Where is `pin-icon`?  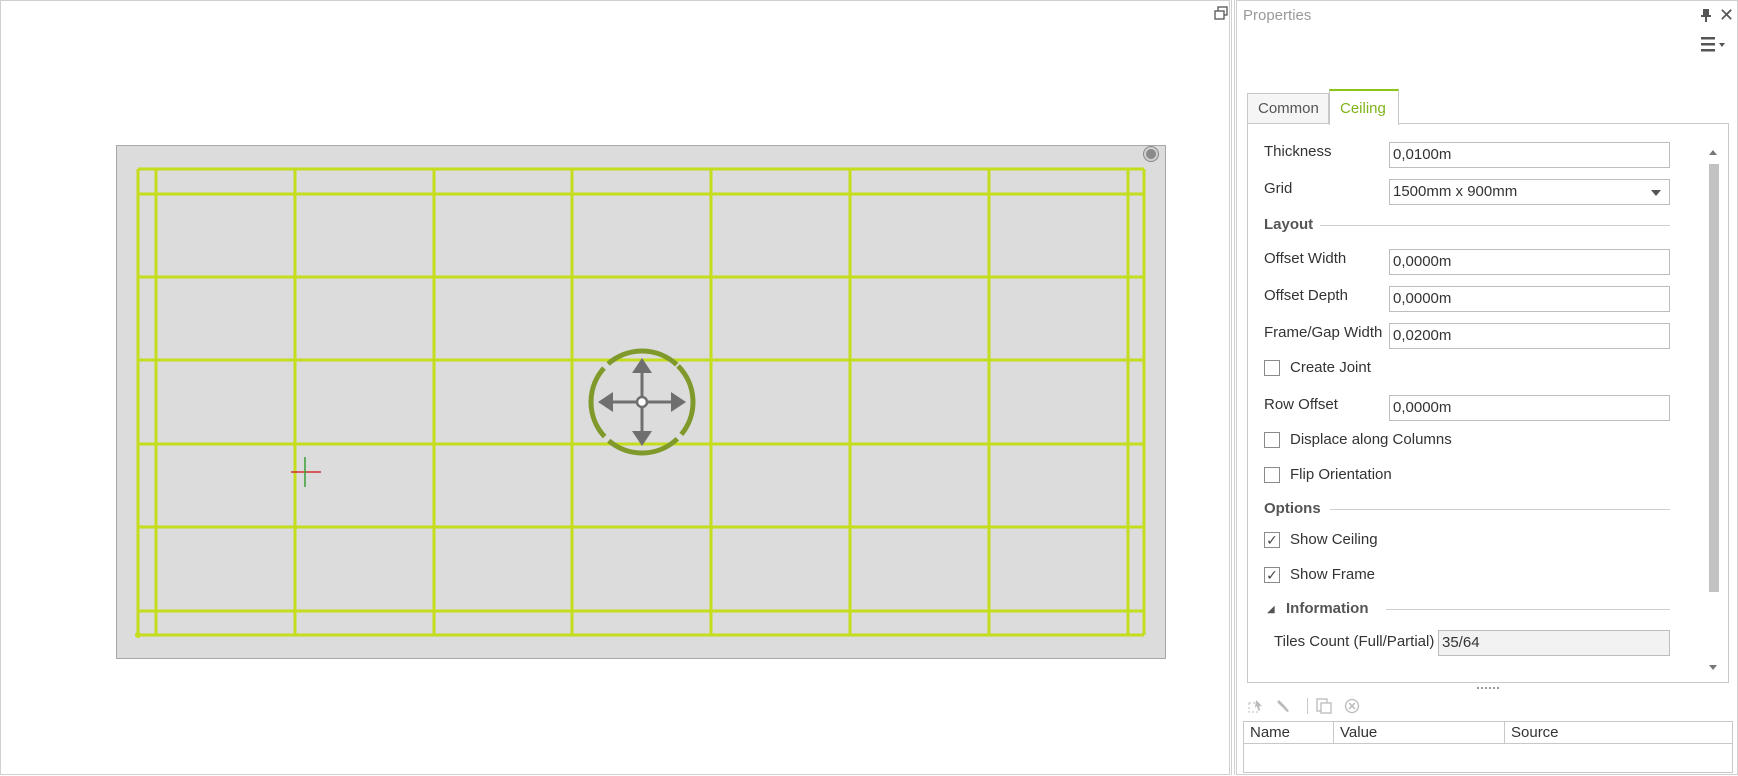 pin-icon is located at coordinates (1706, 15).